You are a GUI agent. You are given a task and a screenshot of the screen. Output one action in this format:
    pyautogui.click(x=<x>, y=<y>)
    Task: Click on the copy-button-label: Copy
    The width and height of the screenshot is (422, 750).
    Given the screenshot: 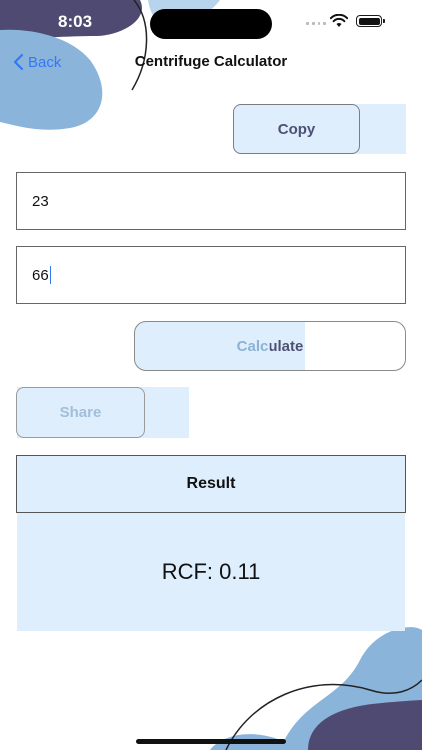 What is the action you would take?
    pyautogui.click(x=296, y=129)
    